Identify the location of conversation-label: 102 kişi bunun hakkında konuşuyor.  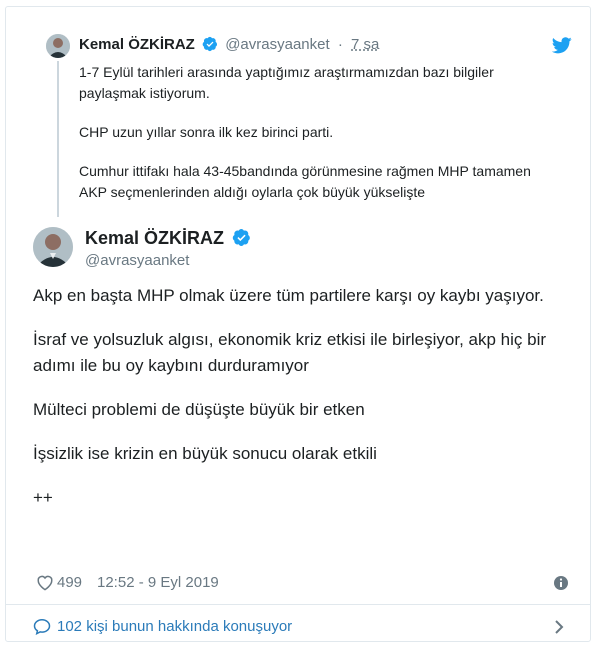
(174, 626).